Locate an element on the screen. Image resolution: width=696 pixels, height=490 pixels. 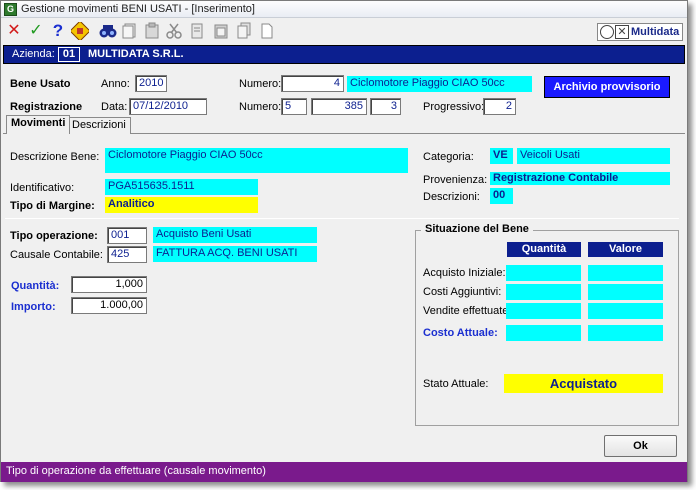
causale-contabile-label: Causale Contabile: is located at coordinates (56, 255).